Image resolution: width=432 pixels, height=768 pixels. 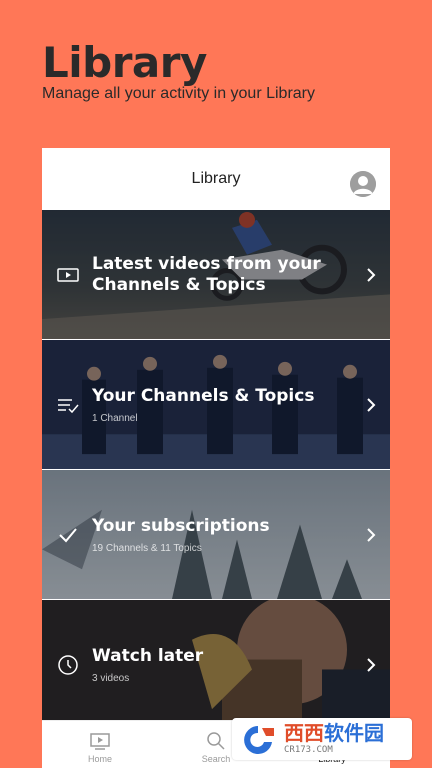 What do you see at coordinates (216, 741) in the screenshot?
I see `search-icon` at bounding box center [216, 741].